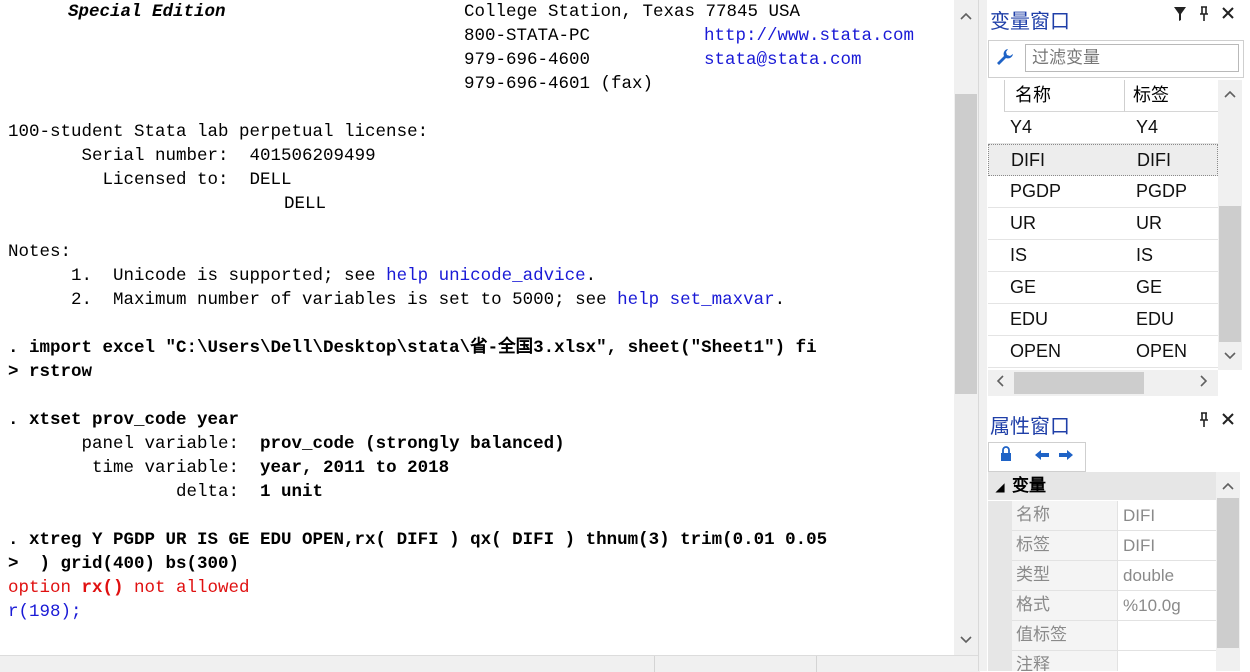 This screenshot has height=672, width=1250. I want to click on serial-label: Serial number:, so click(129, 156).